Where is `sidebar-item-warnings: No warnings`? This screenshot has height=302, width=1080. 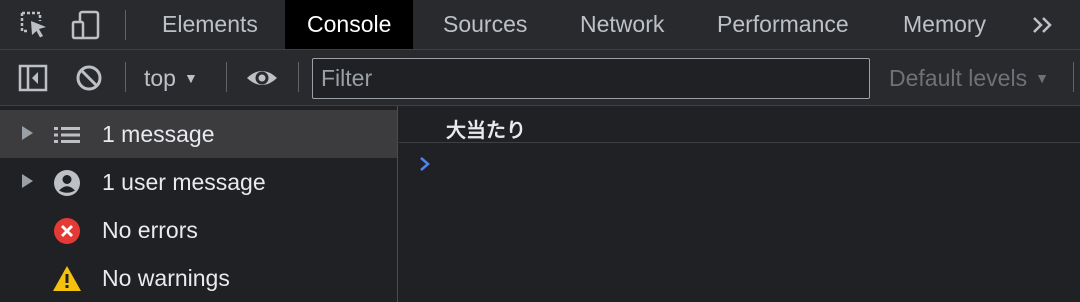
sidebar-item-warnings: No warnings is located at coordinates (198, 278).